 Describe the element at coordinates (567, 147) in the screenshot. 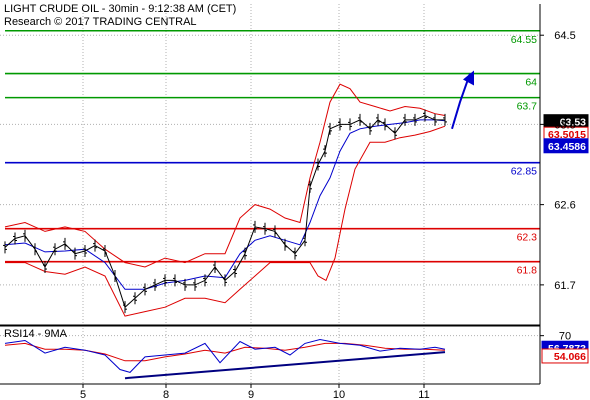

I see `price-tag-label: 63.4586` at that location.